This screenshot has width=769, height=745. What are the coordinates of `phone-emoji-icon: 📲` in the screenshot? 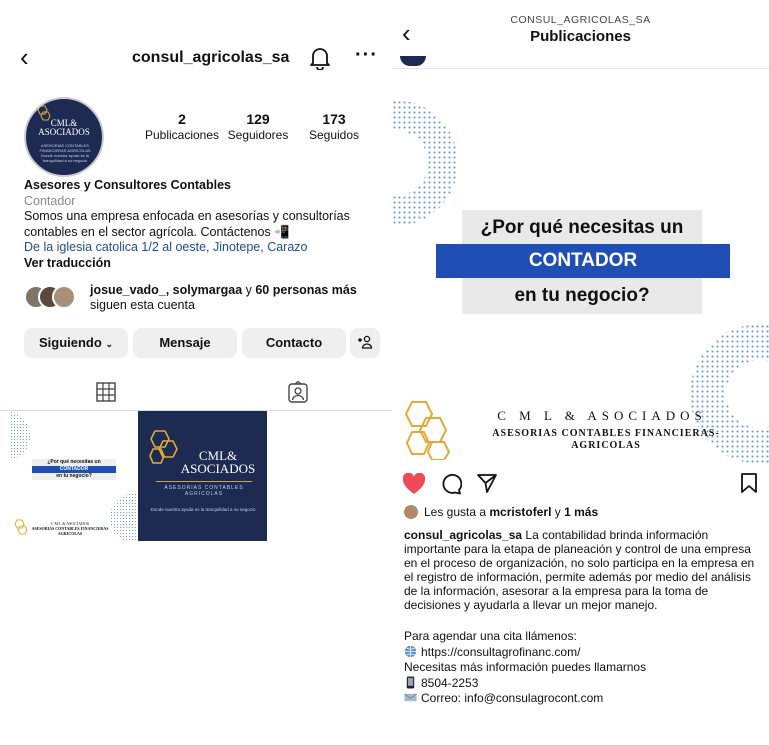 It's located at (282, 231).